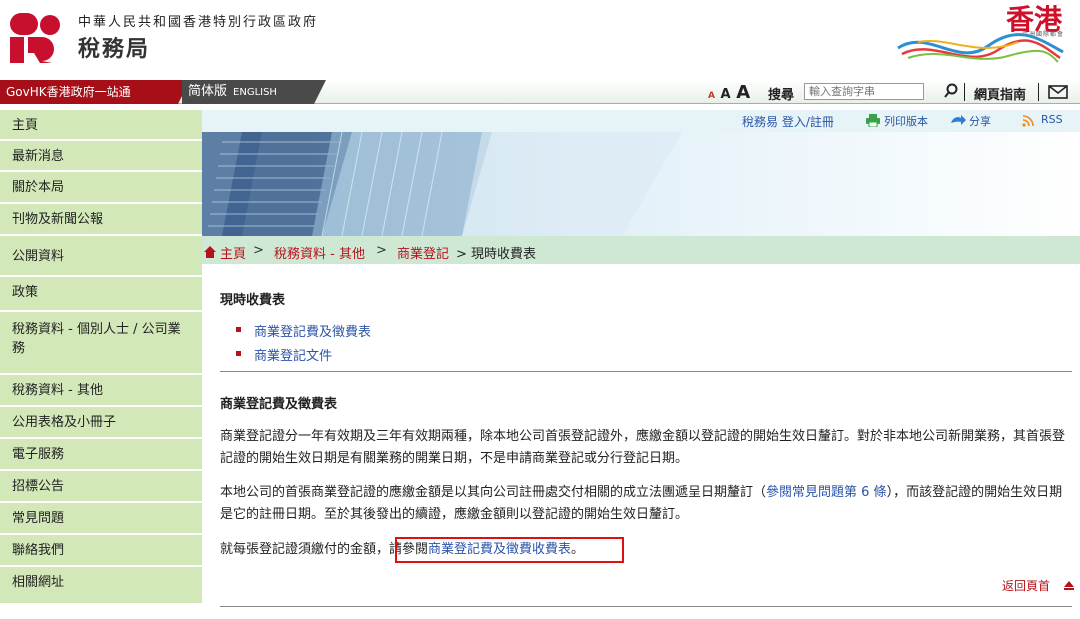  I want to click on font-large-button: A, so click(743, 92).